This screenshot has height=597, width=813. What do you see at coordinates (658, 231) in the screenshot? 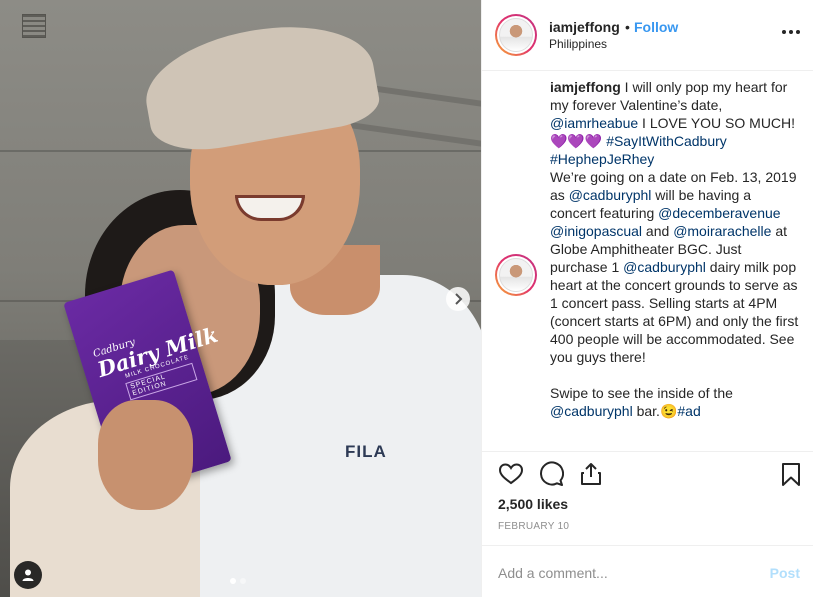
I see `caption-text: and` at bounding box center [658, 231].